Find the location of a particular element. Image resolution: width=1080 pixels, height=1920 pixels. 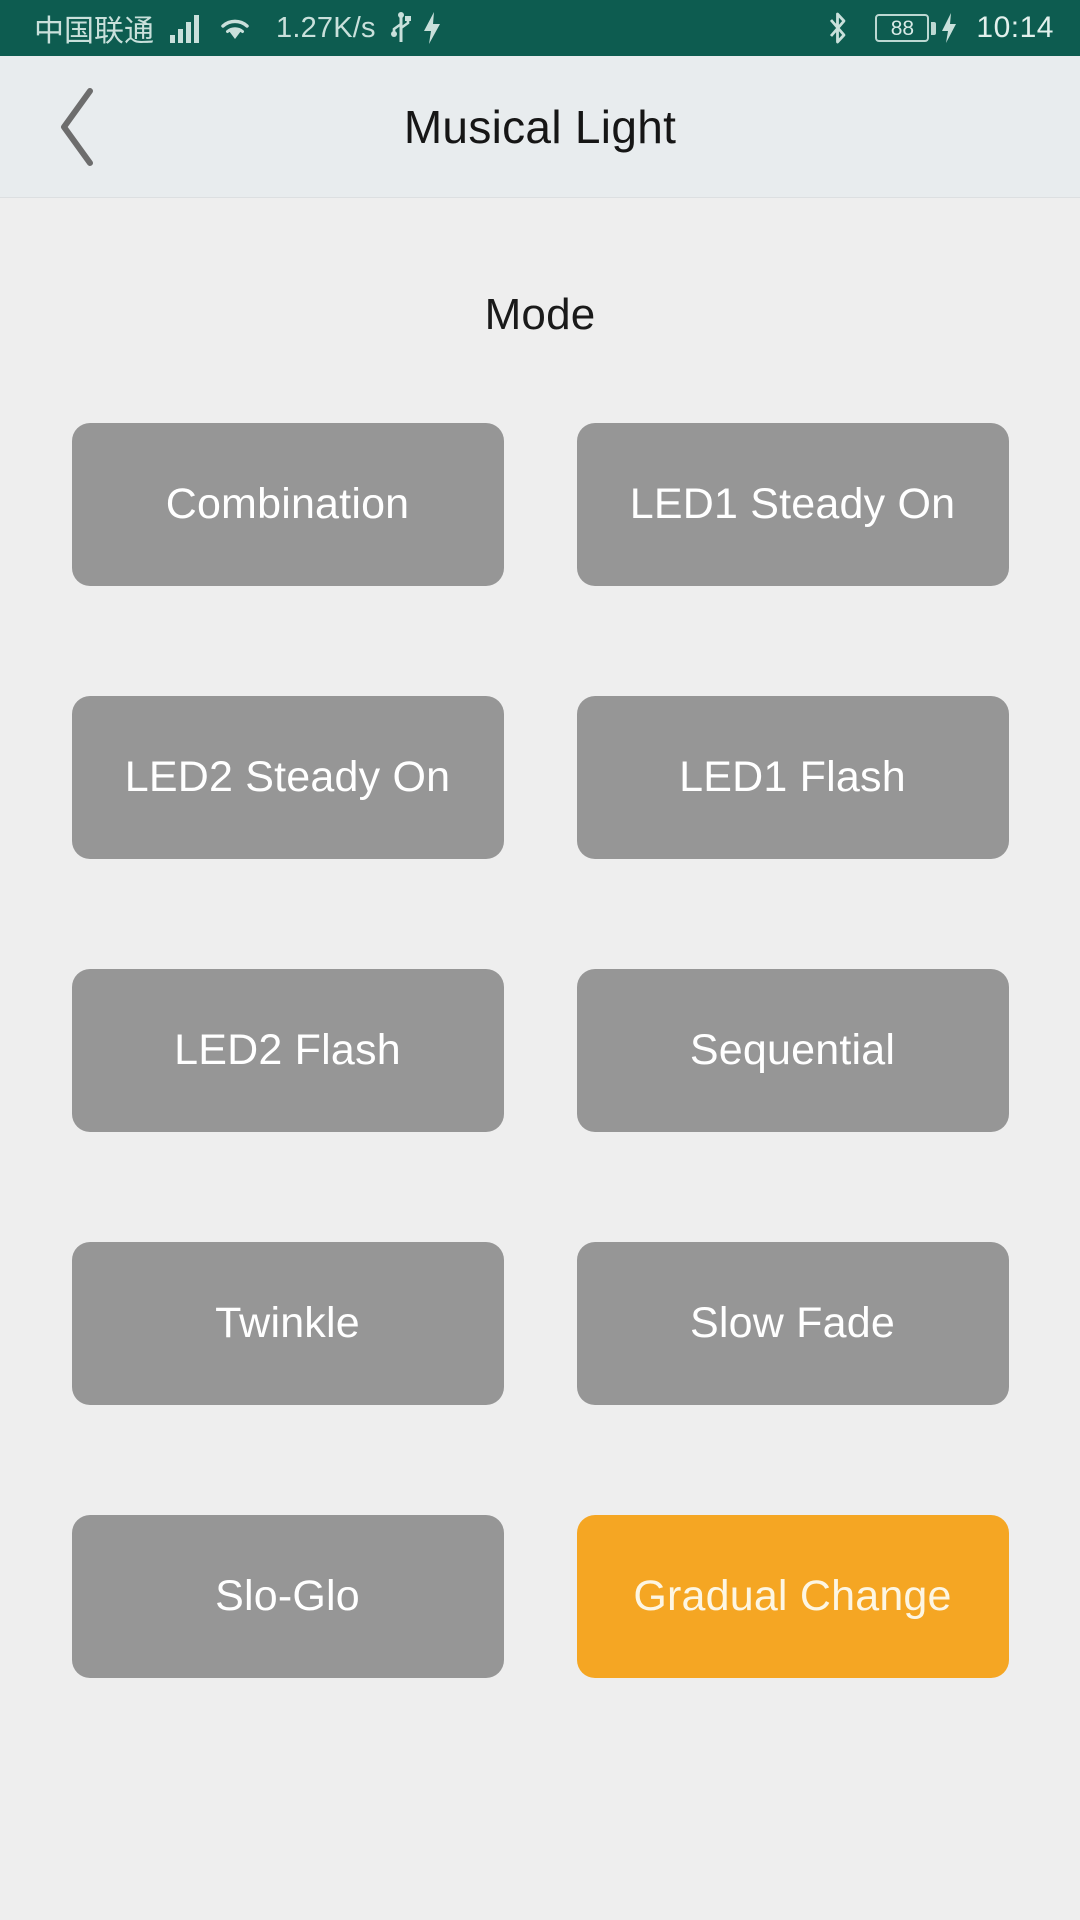

status-bar-left: 中国联通 1.27K/s is located at coordinates (238, 28).